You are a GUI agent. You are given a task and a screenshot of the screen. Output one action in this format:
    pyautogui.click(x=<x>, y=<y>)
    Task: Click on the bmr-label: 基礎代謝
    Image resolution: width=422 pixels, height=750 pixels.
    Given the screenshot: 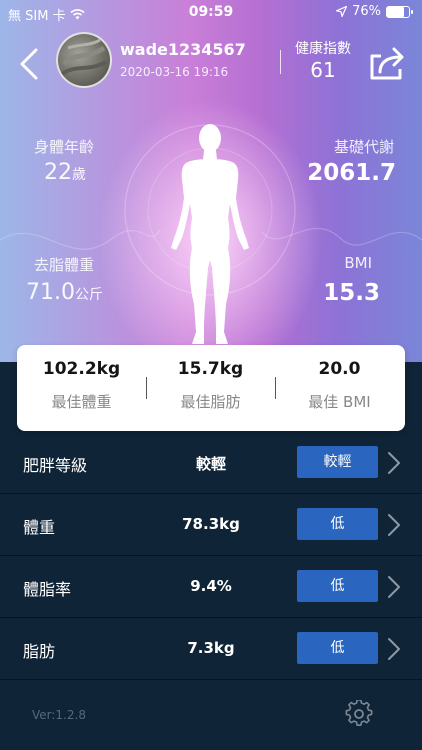 What is the action you would take?
    pyautogui.click(x=363, y=147)
    